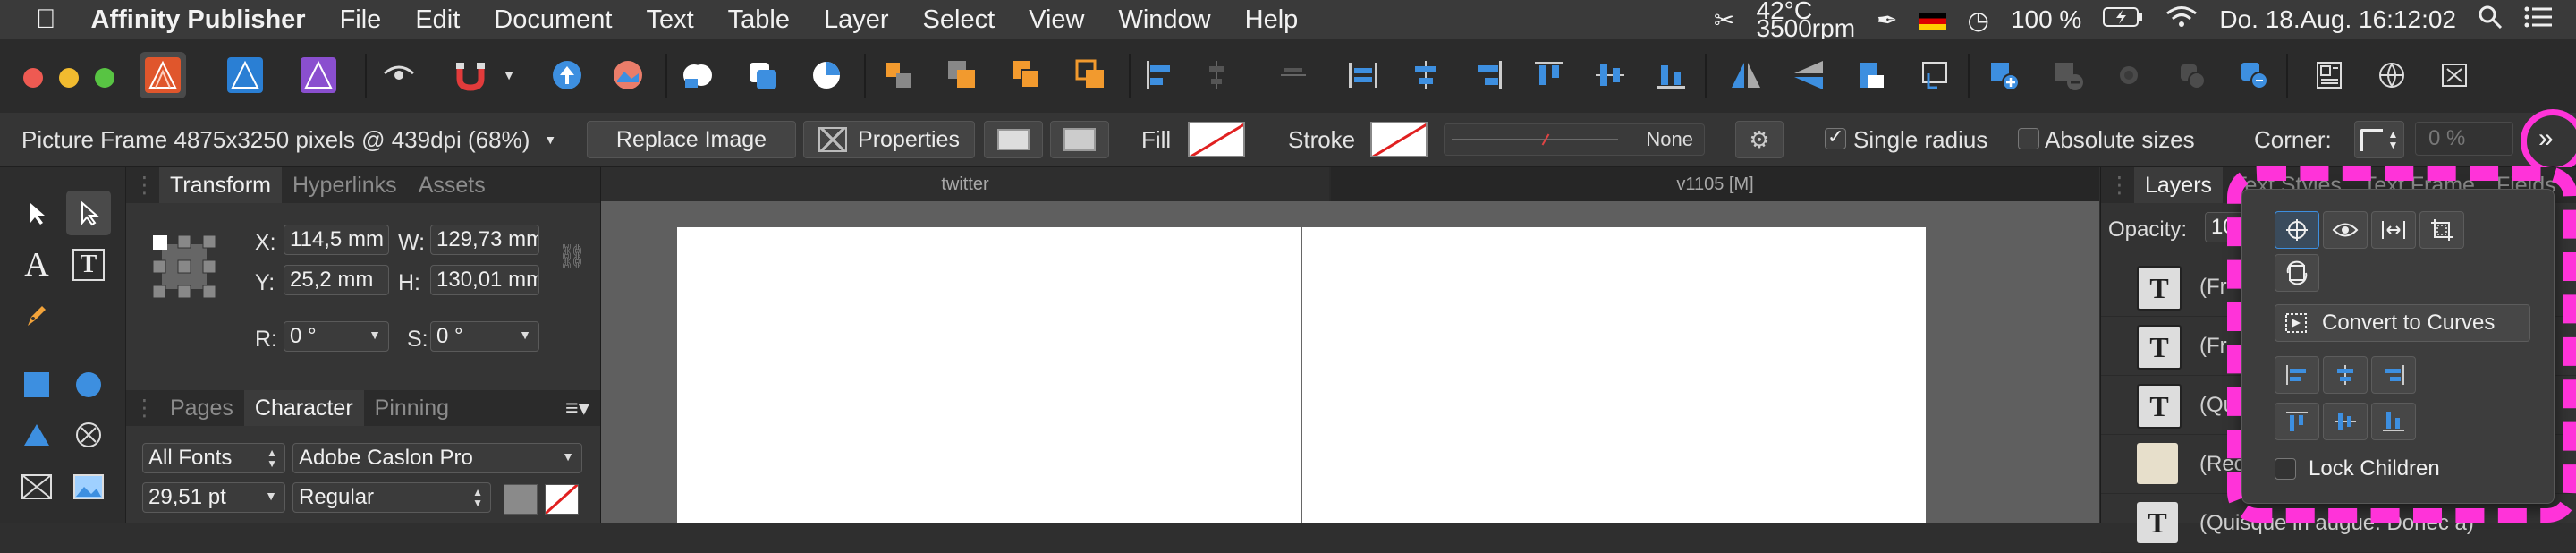  Describe the element at coordinates (336, 280) in the screenshot. I see `y-position-field: 25,2 mm` at that location.